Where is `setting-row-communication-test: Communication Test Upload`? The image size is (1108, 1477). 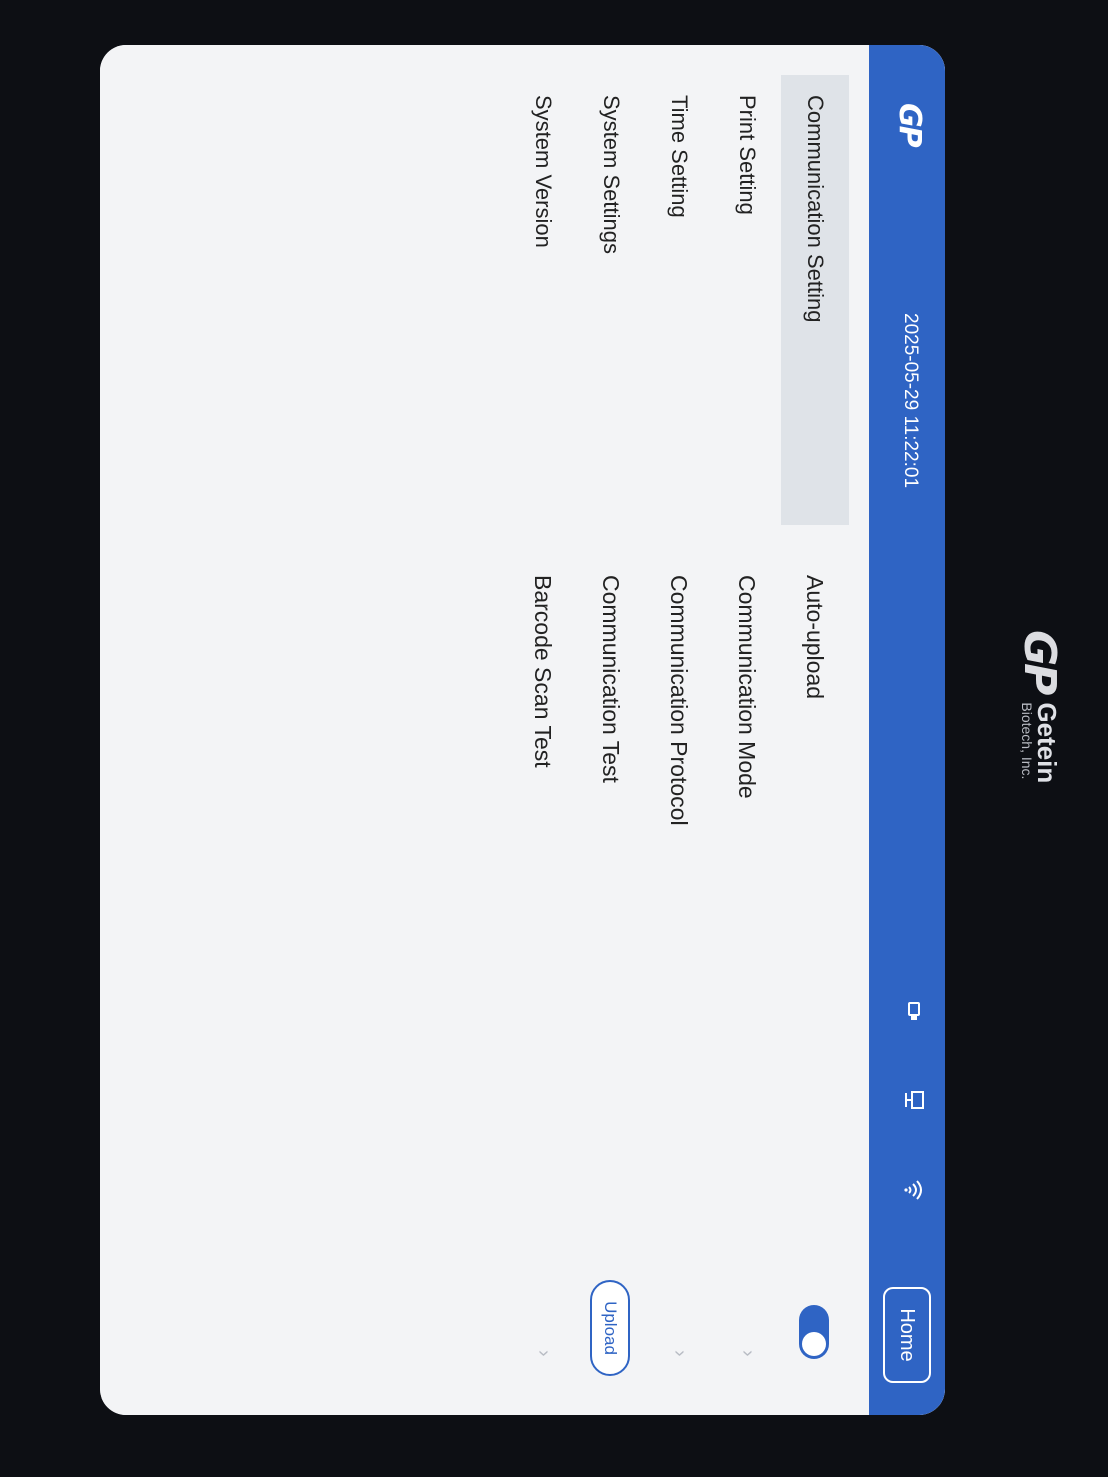 setting-row-communication-test: Communication Test Upload is located at coordinates (611, 995).